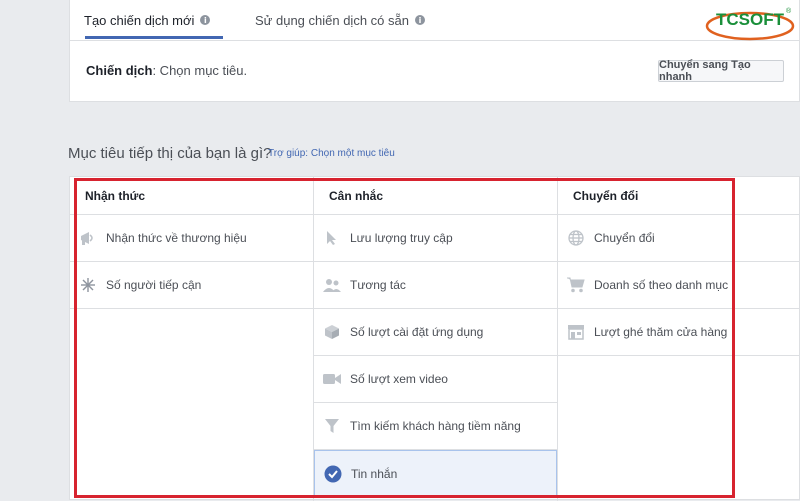 The height and width of the screenshot is (501, 800). What do you see at coordinates (332, 20) in the screenshot?
I see `tab-label: Sử dụng chiến dịch có sẵn` at bounding box center [332, 20].